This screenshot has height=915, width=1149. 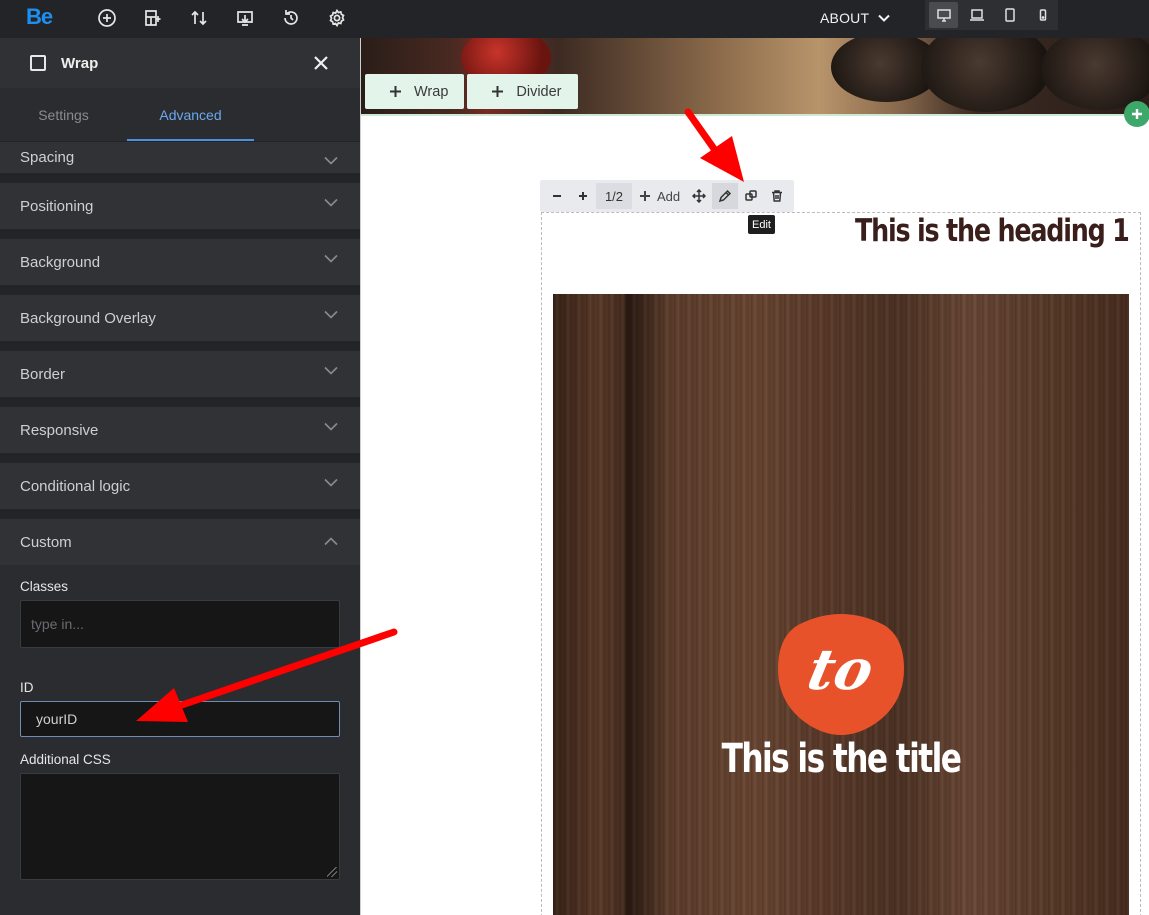 What do you see at coordinates (180, 719) in the screenshot?
I see `id-input: yourID` at bounding box center [180, 719].